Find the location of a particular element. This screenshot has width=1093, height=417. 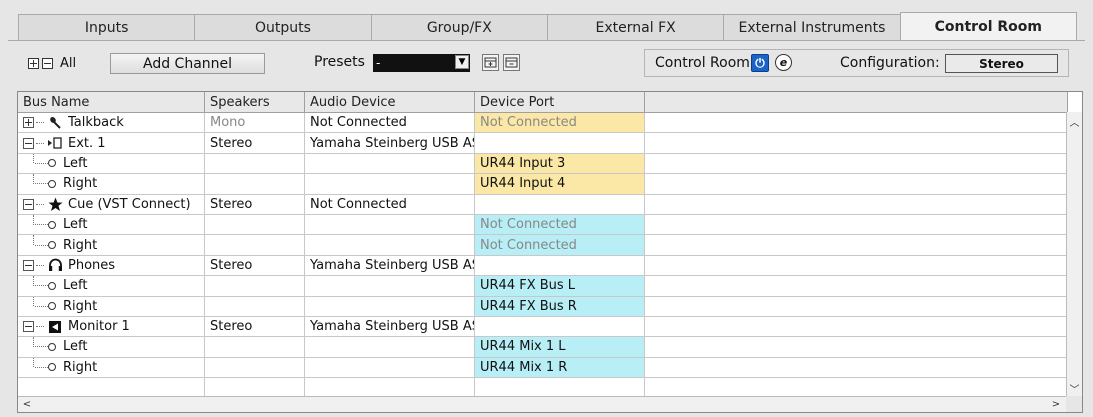

bus-tree-node: Talkback is located at coordinates (73, 122).